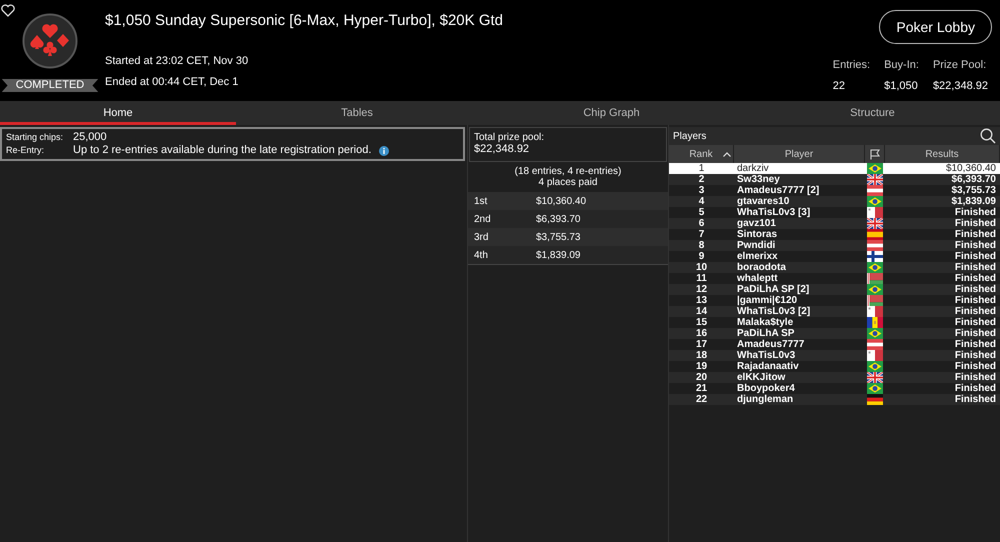  I want to click on tab: Chip Graph, so click(611, 113).